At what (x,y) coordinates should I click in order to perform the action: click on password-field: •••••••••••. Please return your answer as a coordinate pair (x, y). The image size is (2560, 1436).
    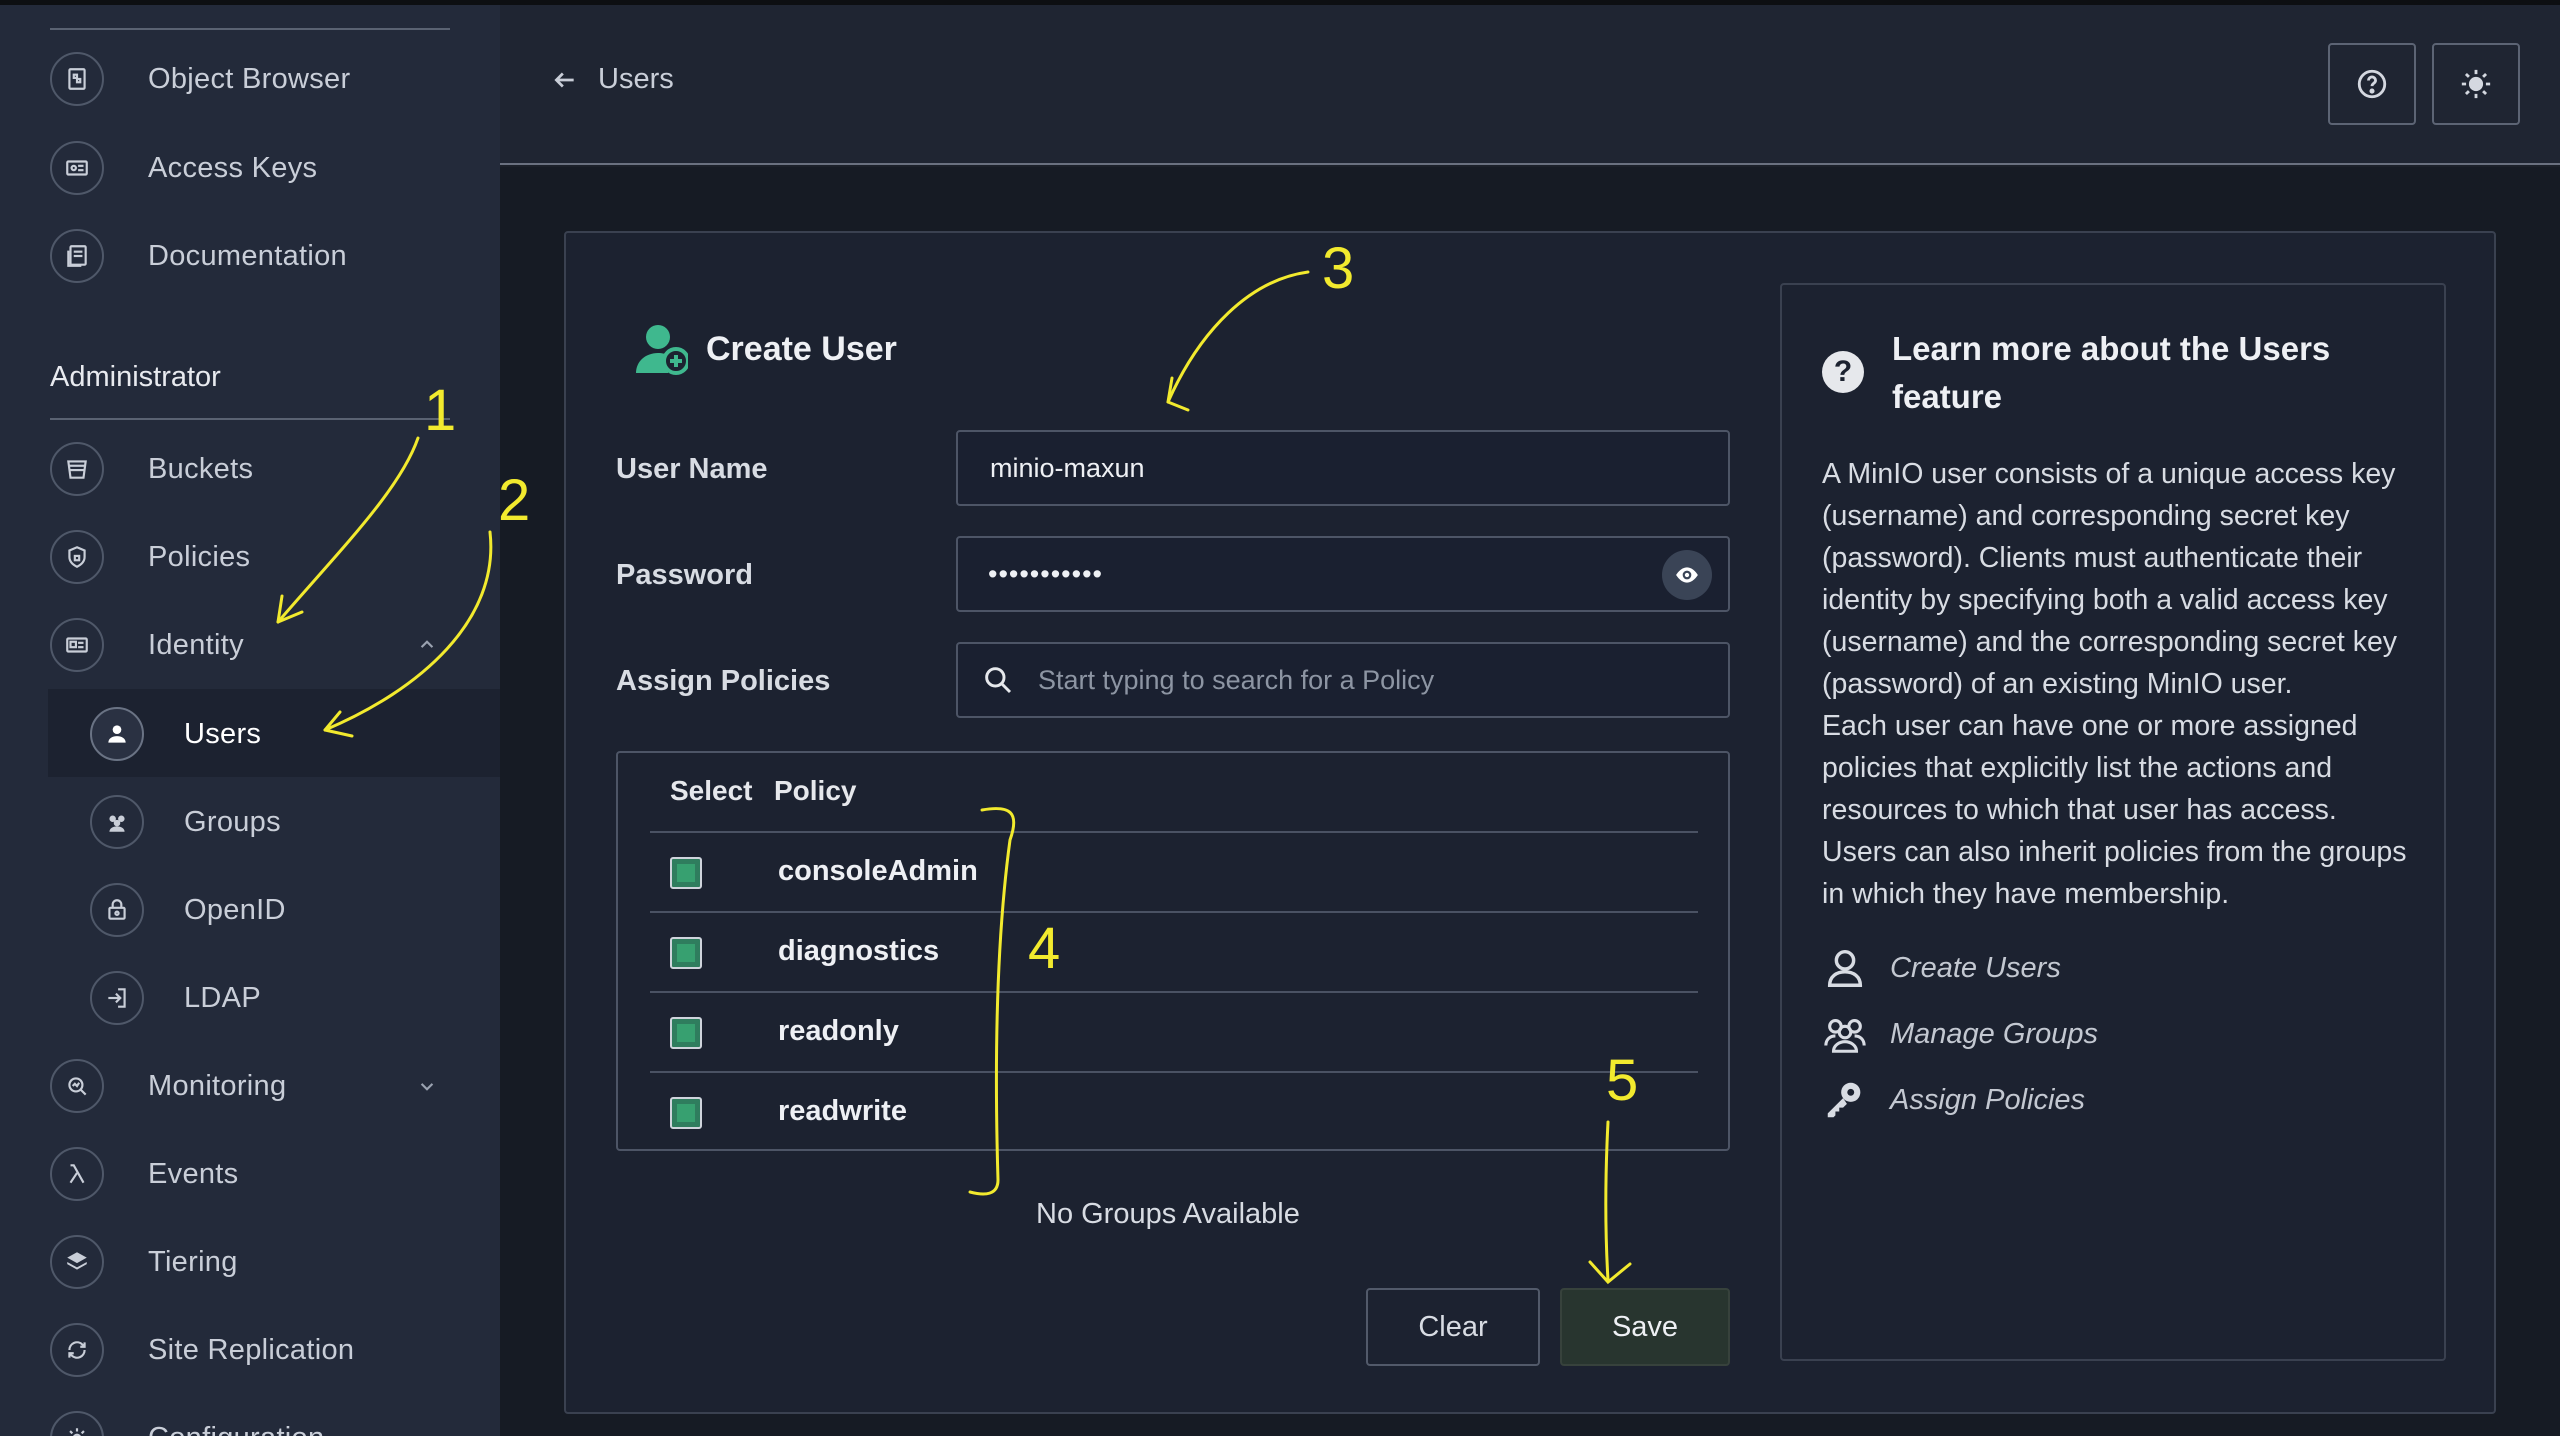
    Looking at the image, I should click on (1343, 574).